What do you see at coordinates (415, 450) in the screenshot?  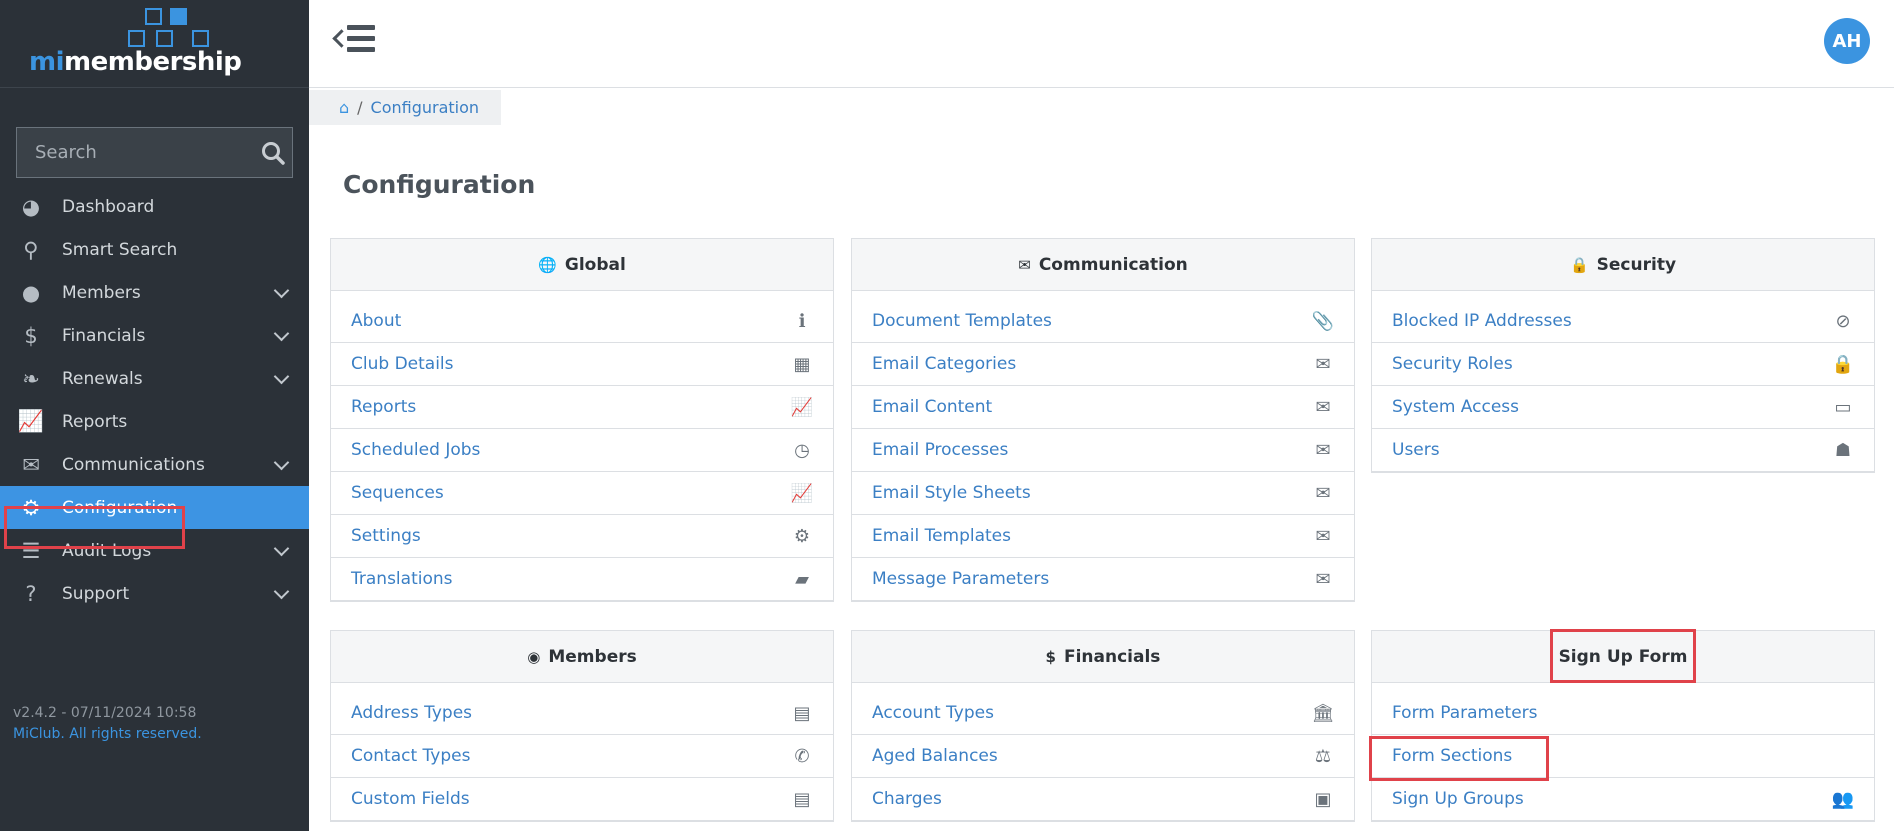 I see `config-link-label: Scheduled Jobs` at bounding box center [415, 450].